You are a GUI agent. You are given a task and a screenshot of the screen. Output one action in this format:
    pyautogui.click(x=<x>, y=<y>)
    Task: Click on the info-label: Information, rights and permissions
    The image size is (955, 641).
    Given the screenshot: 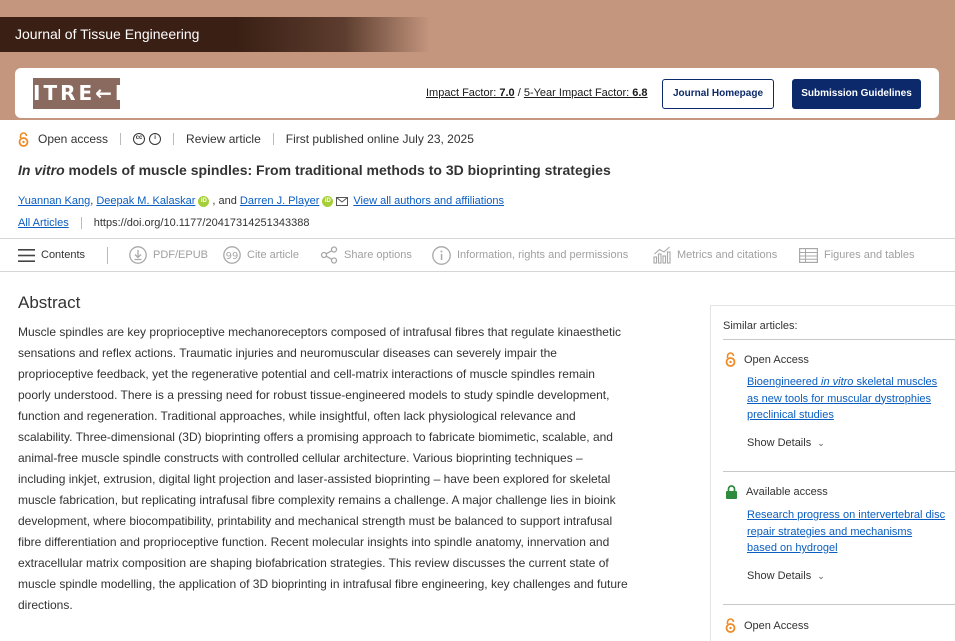 What is the action you would take?
    pyautogui.click(x=543, y=255)
    